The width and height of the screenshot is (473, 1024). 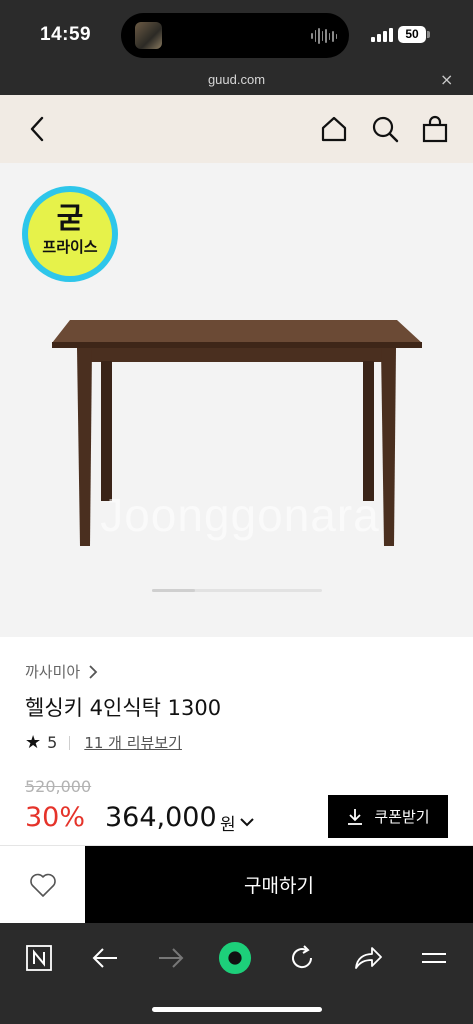 I want to click on bag-icon, so click(x=435, y=129).